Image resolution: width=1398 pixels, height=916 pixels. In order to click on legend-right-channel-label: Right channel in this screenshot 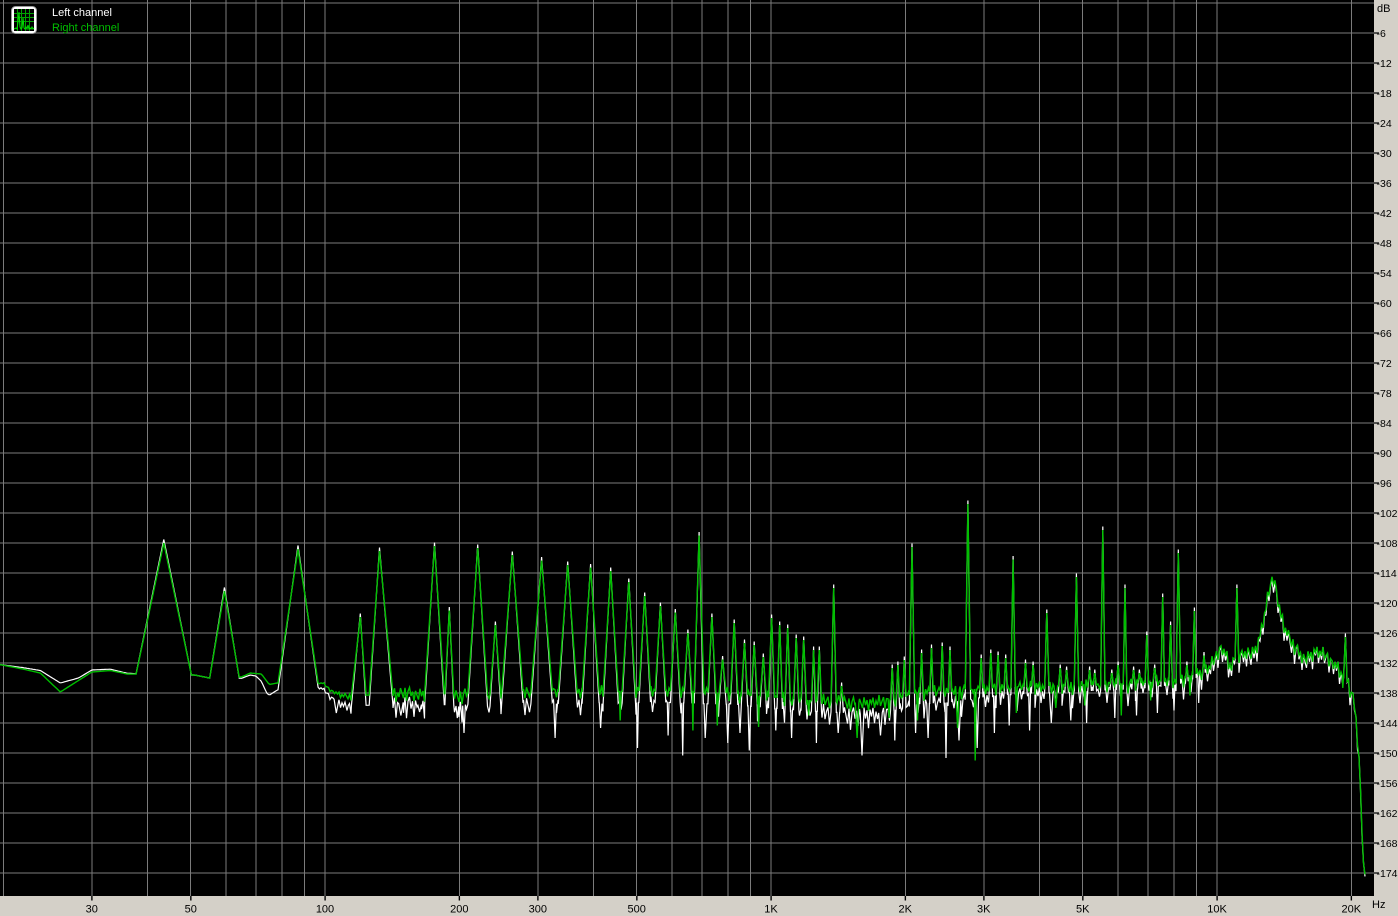, I will do `click(86, 28)`.